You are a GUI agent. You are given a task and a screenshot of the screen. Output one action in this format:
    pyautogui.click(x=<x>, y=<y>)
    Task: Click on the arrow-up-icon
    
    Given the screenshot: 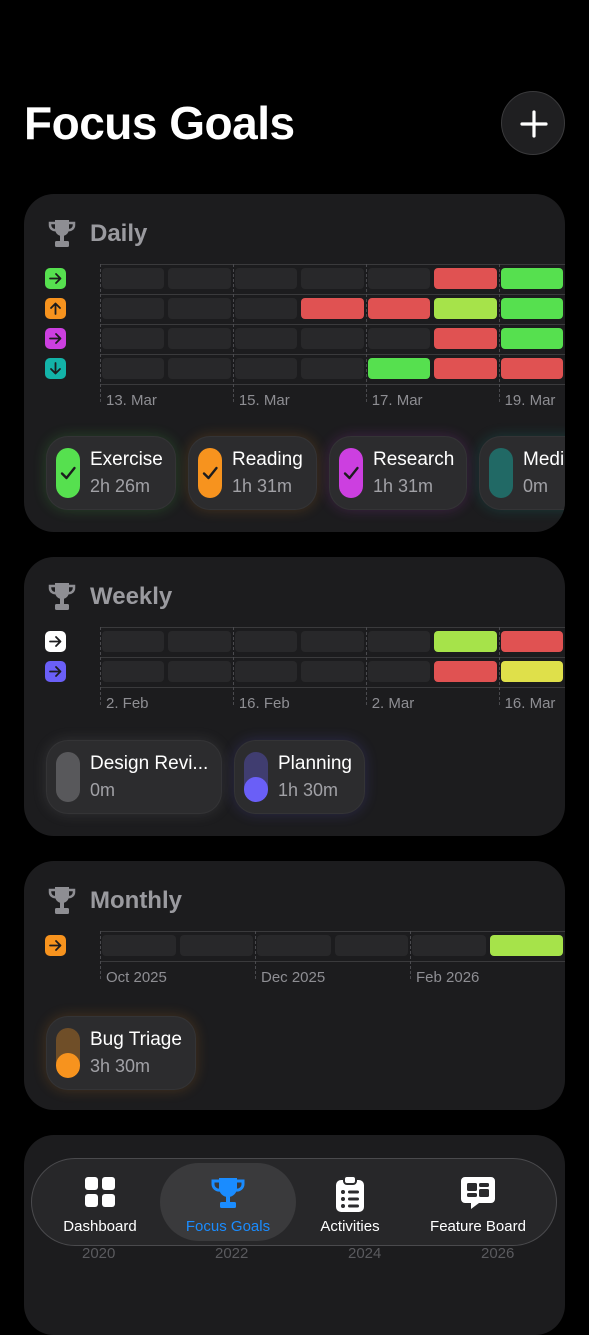 What is the action you would take?
    pyautogui.click(x=55, y=308)
    